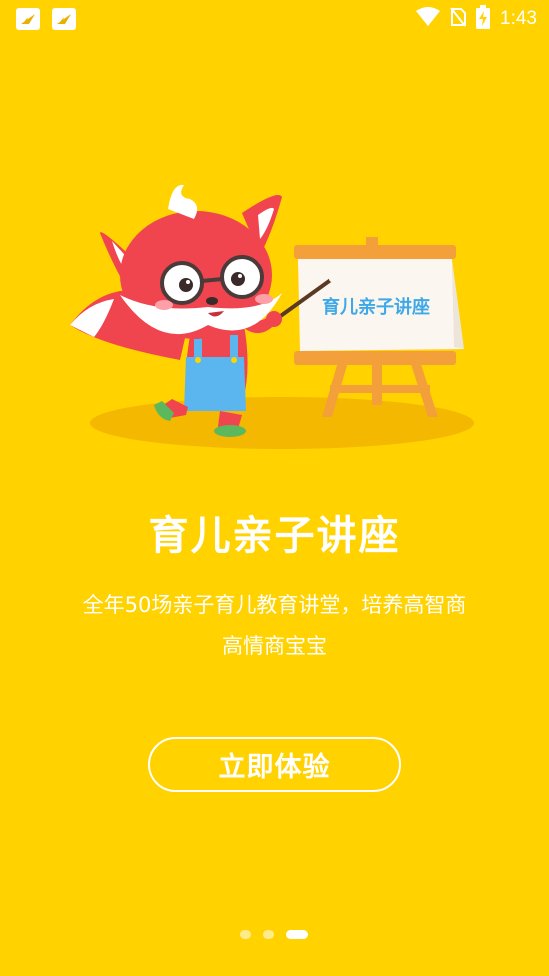  I want to click on pager-indicator, so click(274, 935).